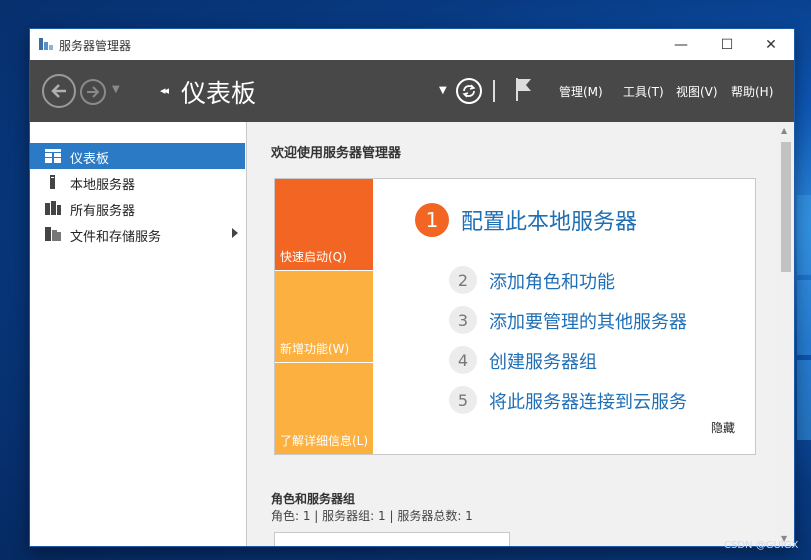  I want to click on notifications-flag-icon, so click(524, 89).